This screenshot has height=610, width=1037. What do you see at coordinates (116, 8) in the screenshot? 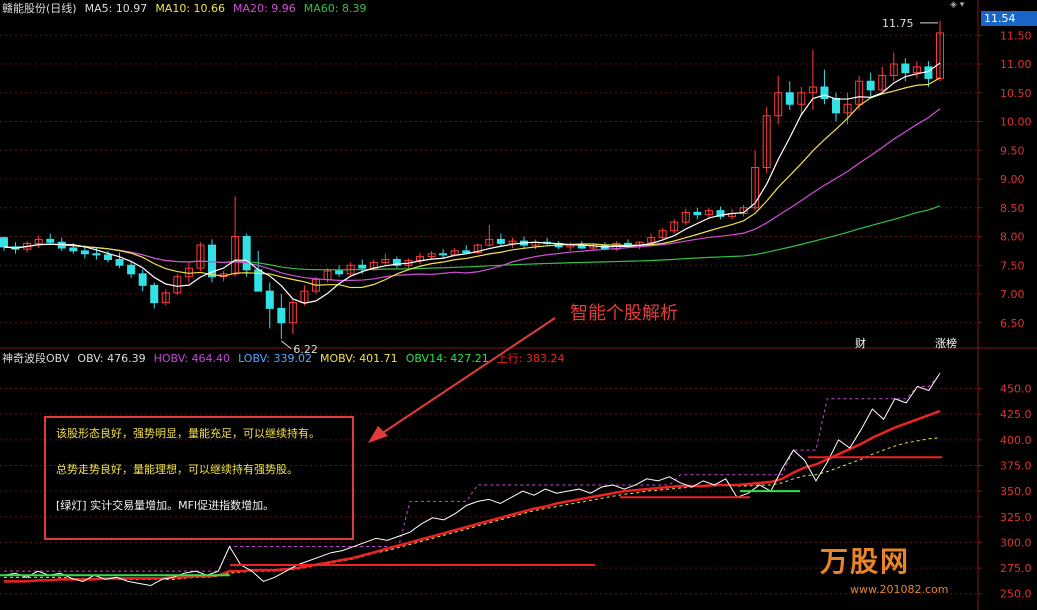
I see `ma5-value: MA5: 10.97` at bounding box center [116, 8].